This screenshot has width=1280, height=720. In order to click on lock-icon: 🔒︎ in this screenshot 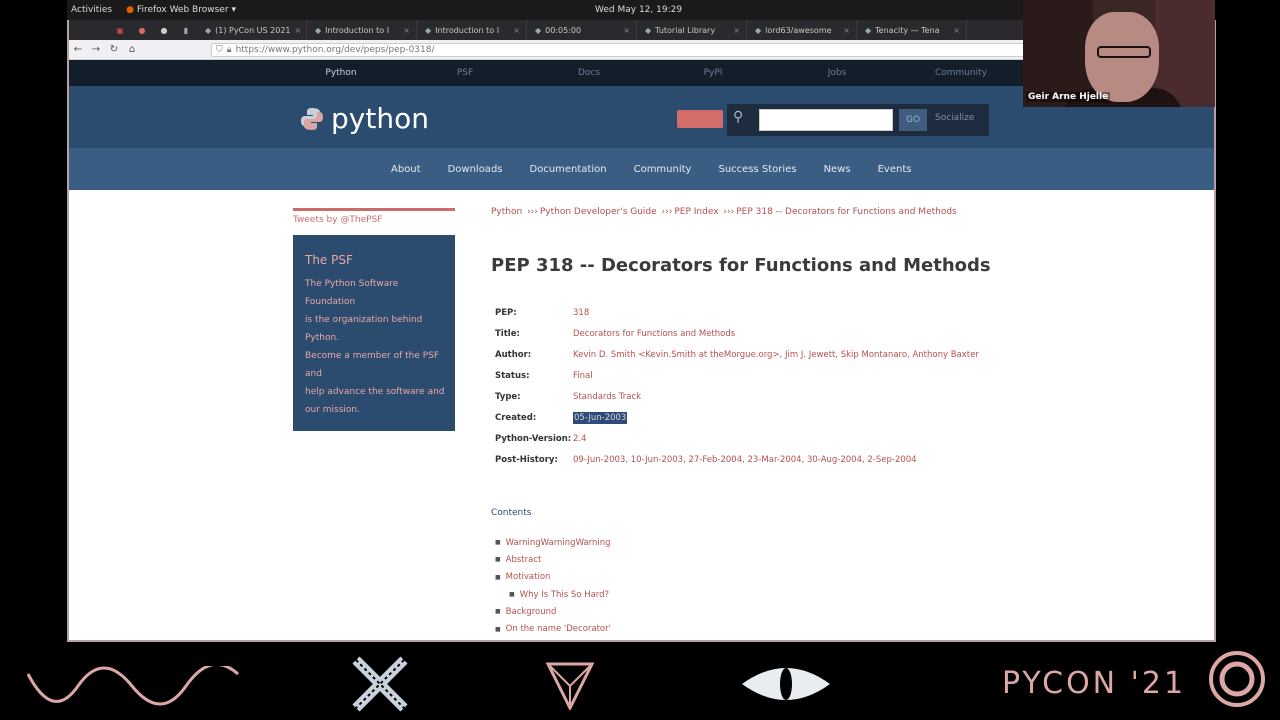, I will do `click(229, 49)`.